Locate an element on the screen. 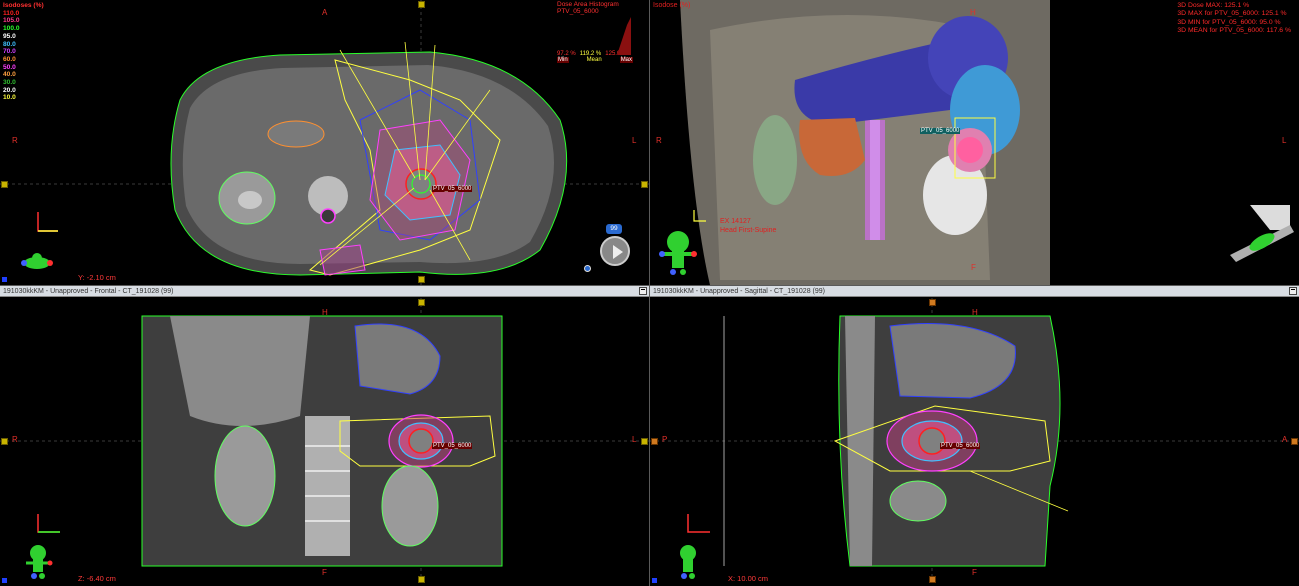  slice-coordinate: Z: -6.40 cm is located at coordinates (97, 578).